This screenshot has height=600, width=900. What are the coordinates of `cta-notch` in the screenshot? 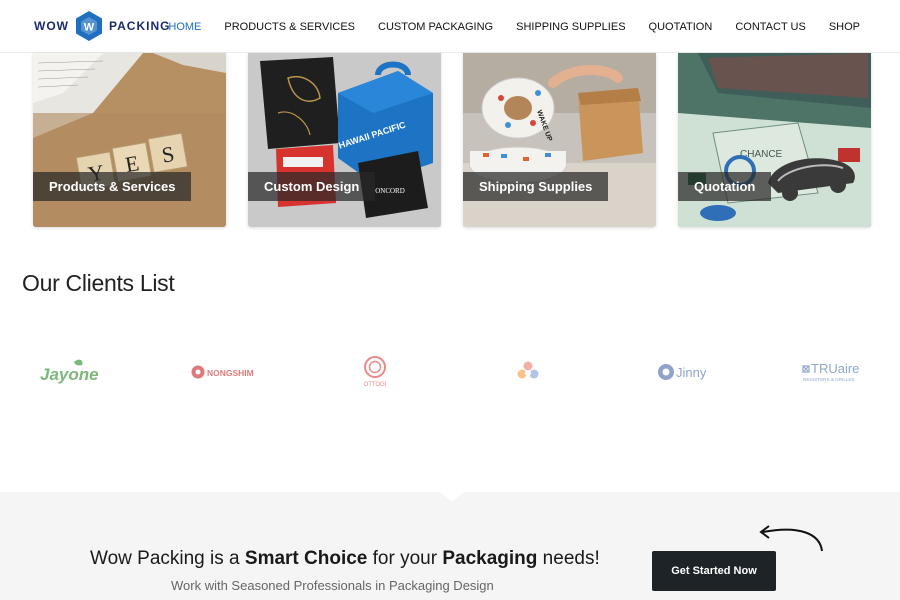 It's located at (452, 497).